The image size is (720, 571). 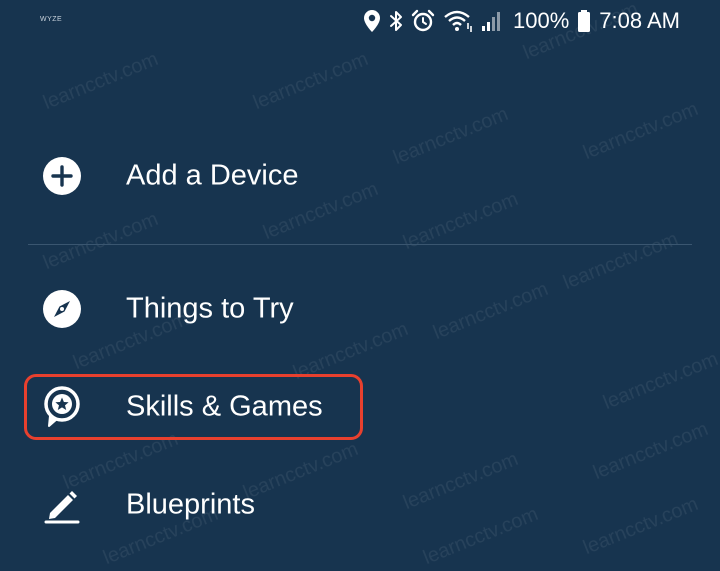 I want to click on menu-divider, so click(x=360, y=244).